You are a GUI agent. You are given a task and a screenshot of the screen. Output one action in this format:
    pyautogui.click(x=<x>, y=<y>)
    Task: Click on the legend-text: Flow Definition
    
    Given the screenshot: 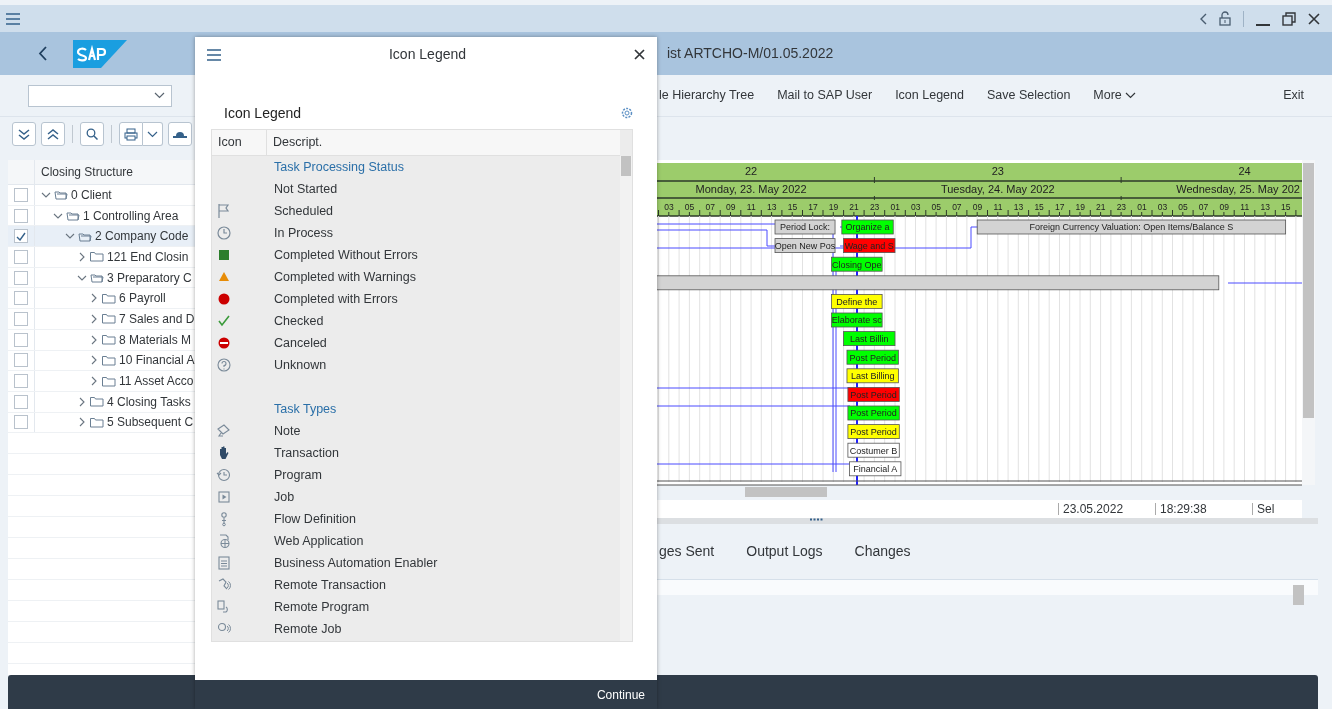 What is the action you would take?
    pyautogui.click(x=314, y=519)
    